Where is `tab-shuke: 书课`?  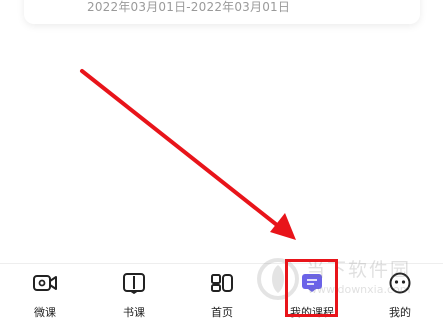
tab-shuke: 书课 is located at coordinates (134, 293).